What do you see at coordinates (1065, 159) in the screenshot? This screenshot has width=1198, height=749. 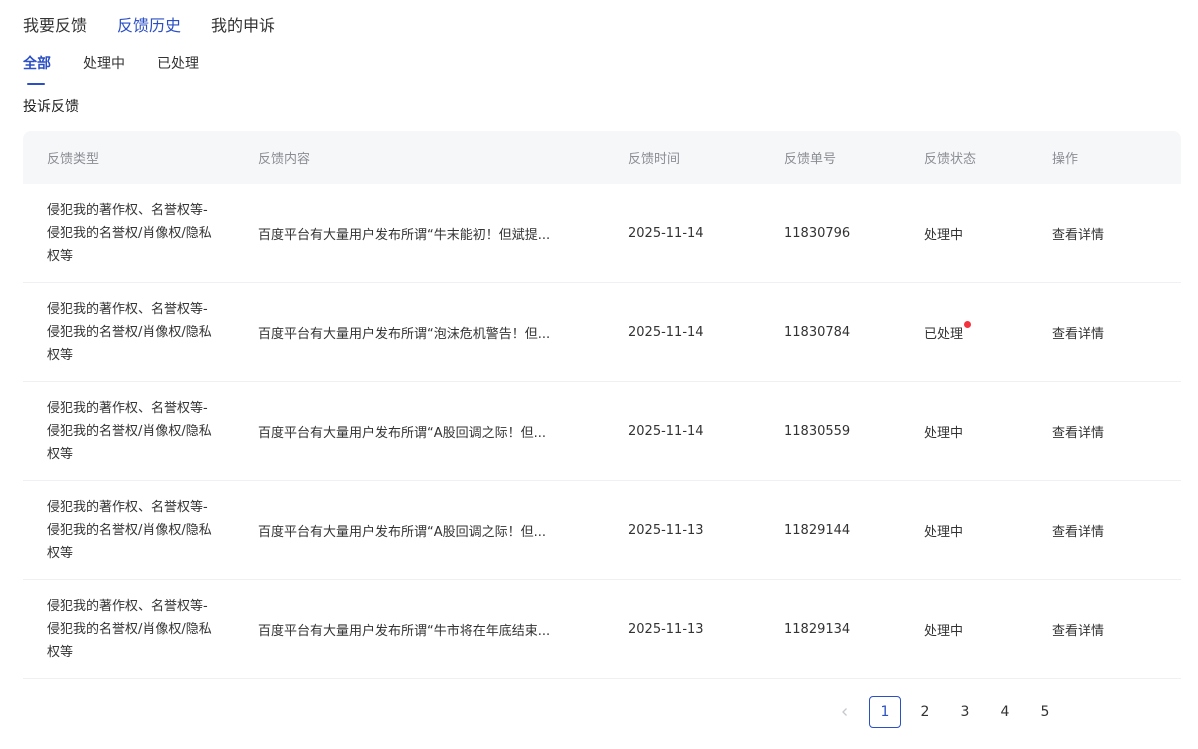 I see `header-action: 操作` at bounding box center [1065, 159].